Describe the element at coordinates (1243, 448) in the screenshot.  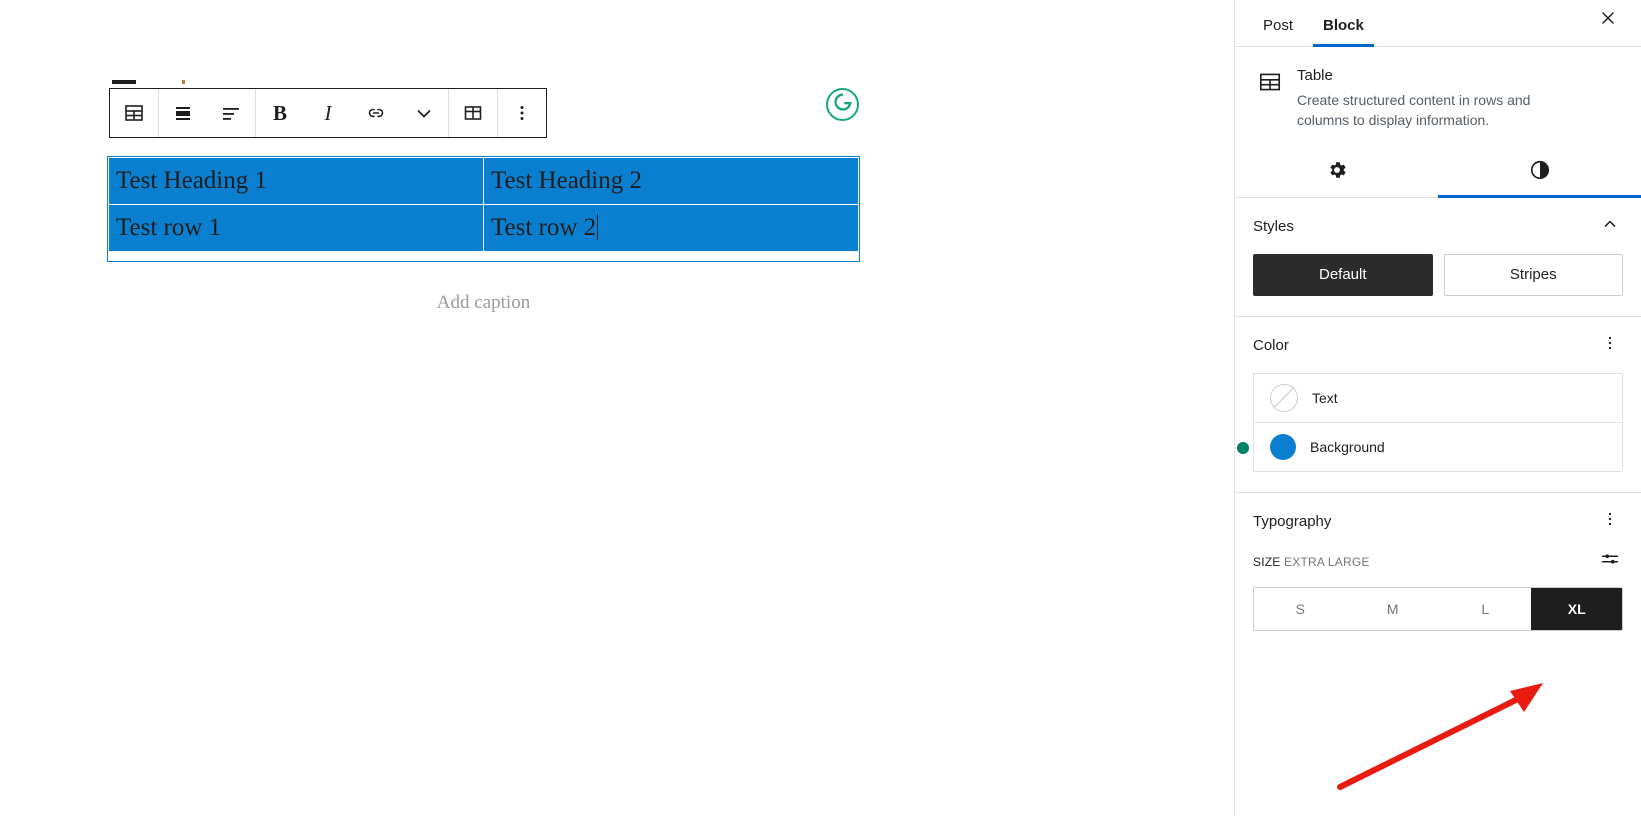
I see `teal-status-dot` at that location.